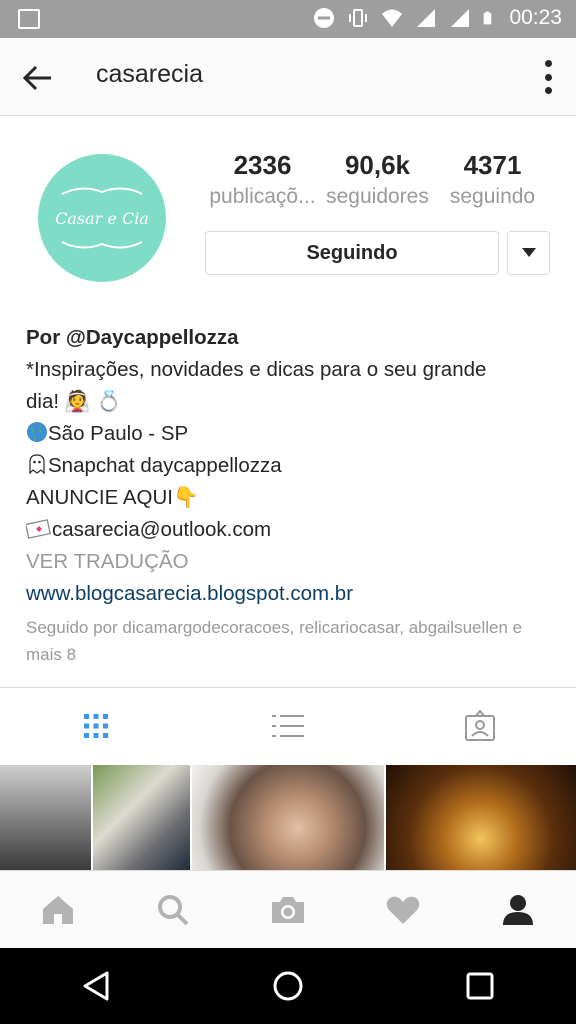  Describe the element at coordinates (38, 529) in the screenshot. I see `envelope-icon` at that location.